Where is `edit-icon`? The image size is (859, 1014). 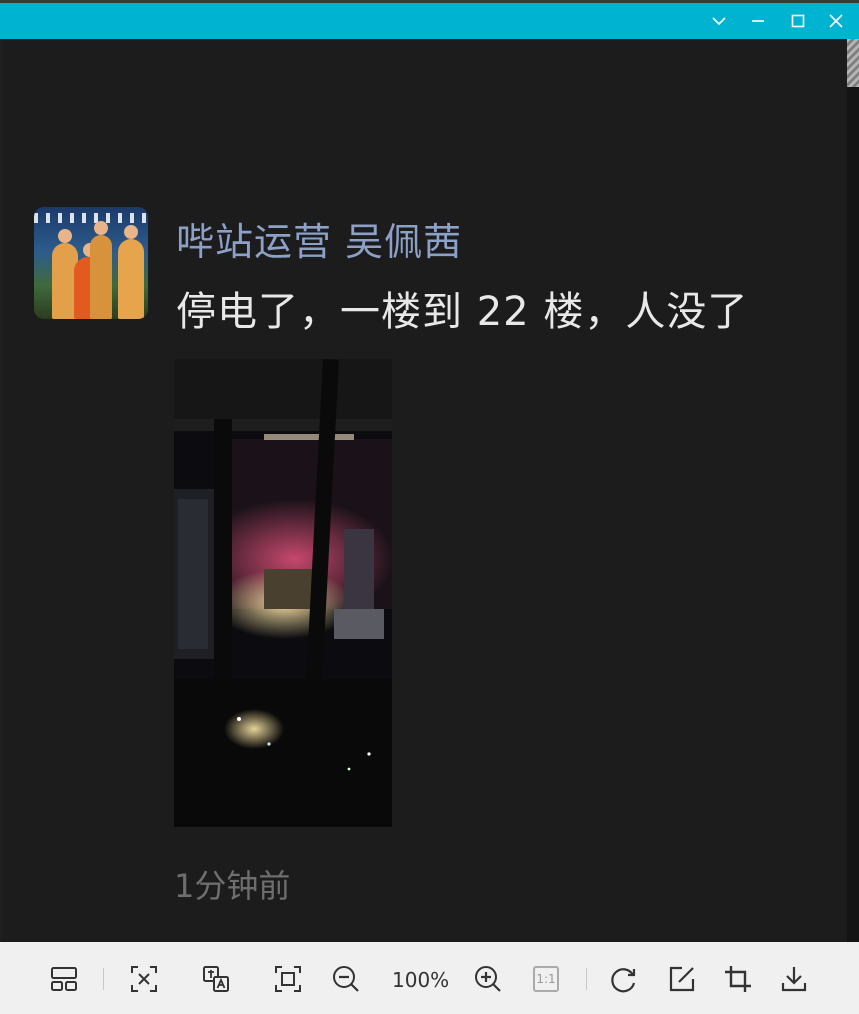 edit-icon is located at coordinates (682, 979).